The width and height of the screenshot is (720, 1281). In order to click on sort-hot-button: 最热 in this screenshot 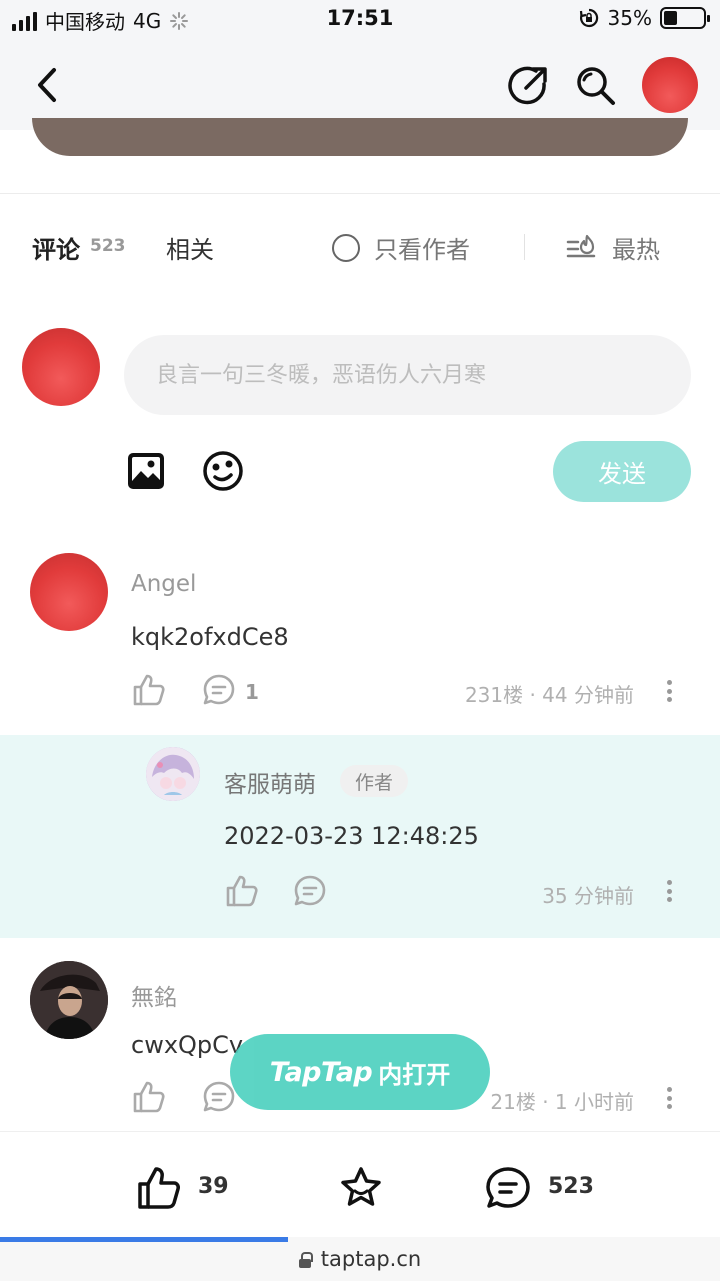, I will do `click(613, 247)`.